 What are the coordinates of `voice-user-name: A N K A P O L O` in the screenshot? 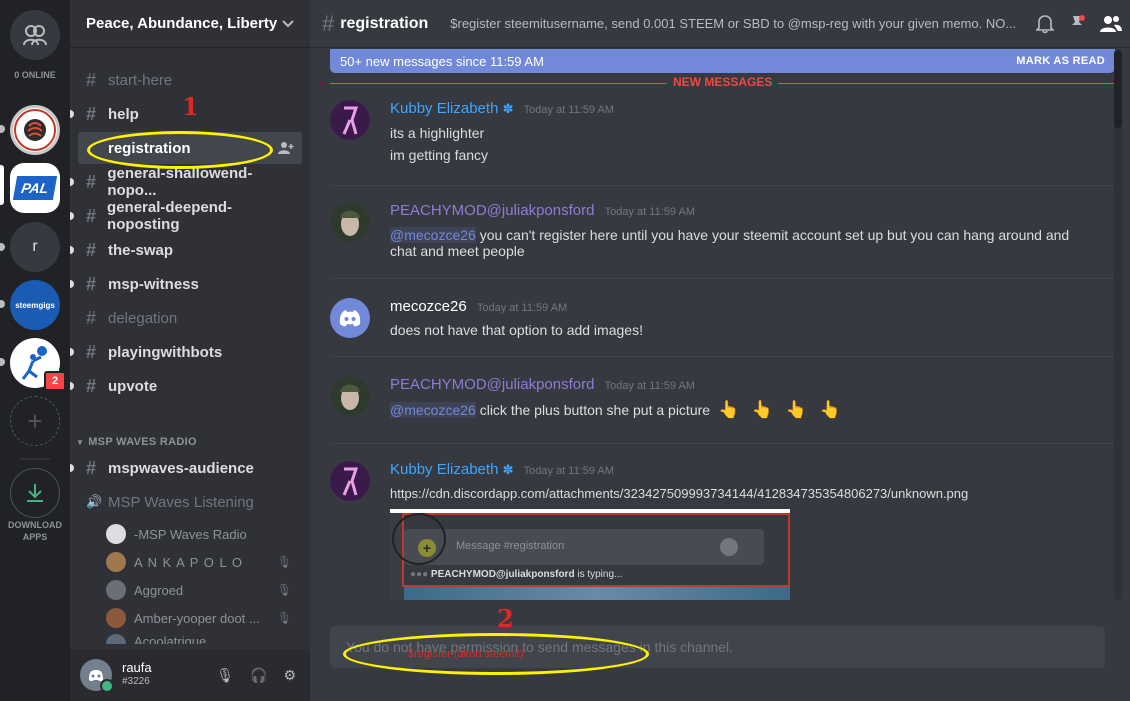 It's located at (188, 562).